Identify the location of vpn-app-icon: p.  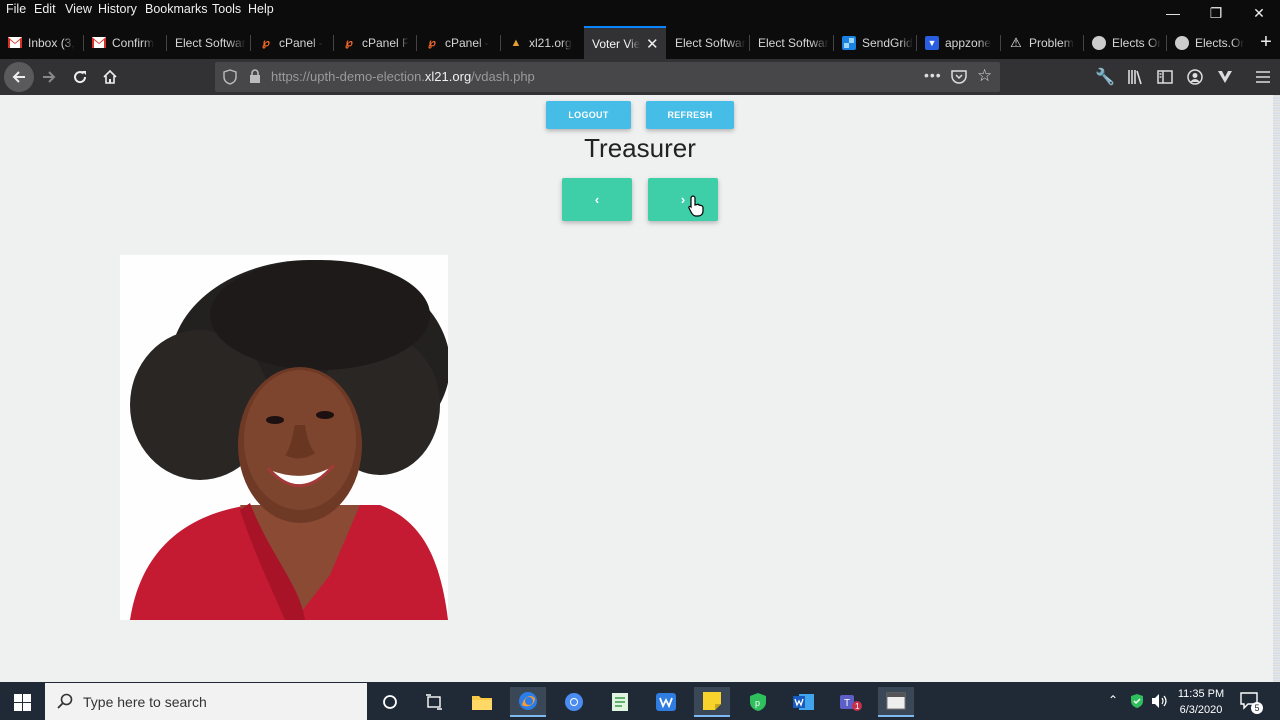
(758, 702).